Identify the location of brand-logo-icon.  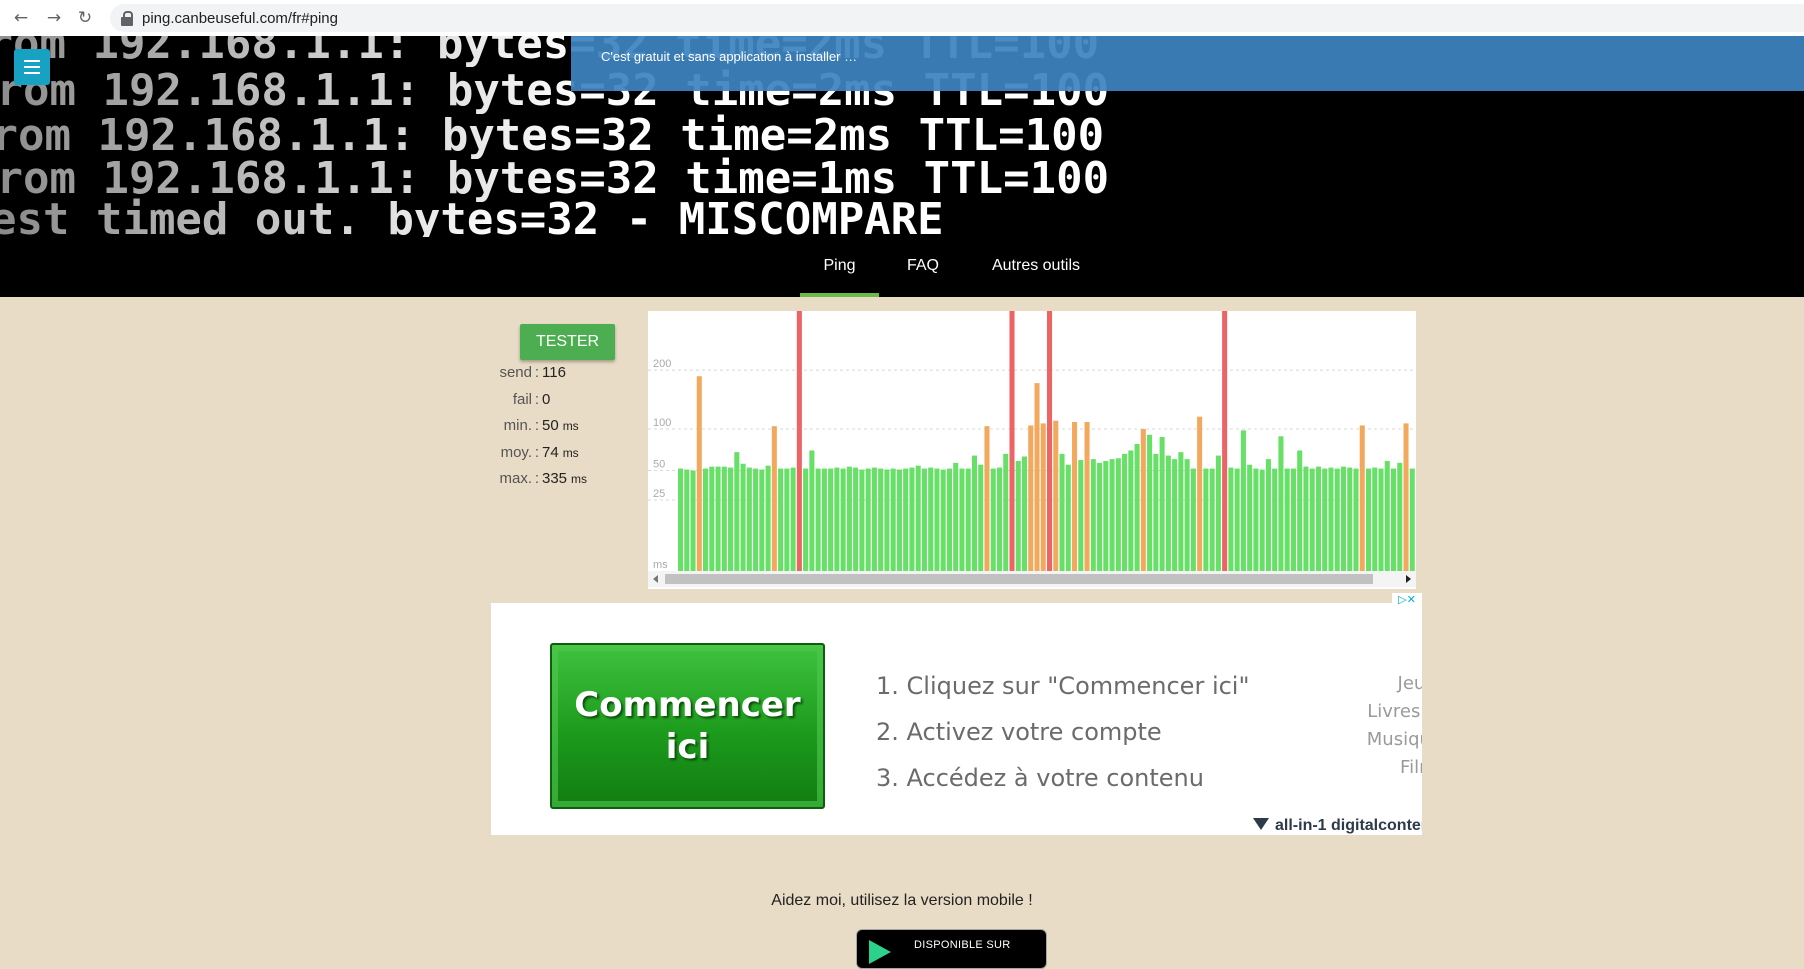
(1261, 824).